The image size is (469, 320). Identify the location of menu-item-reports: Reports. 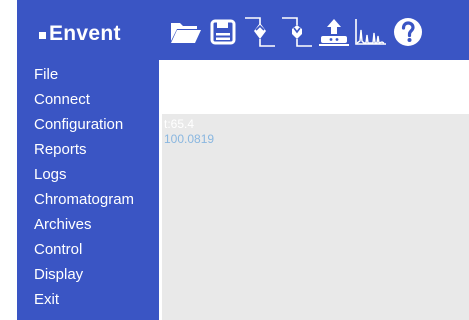
(60, 150).